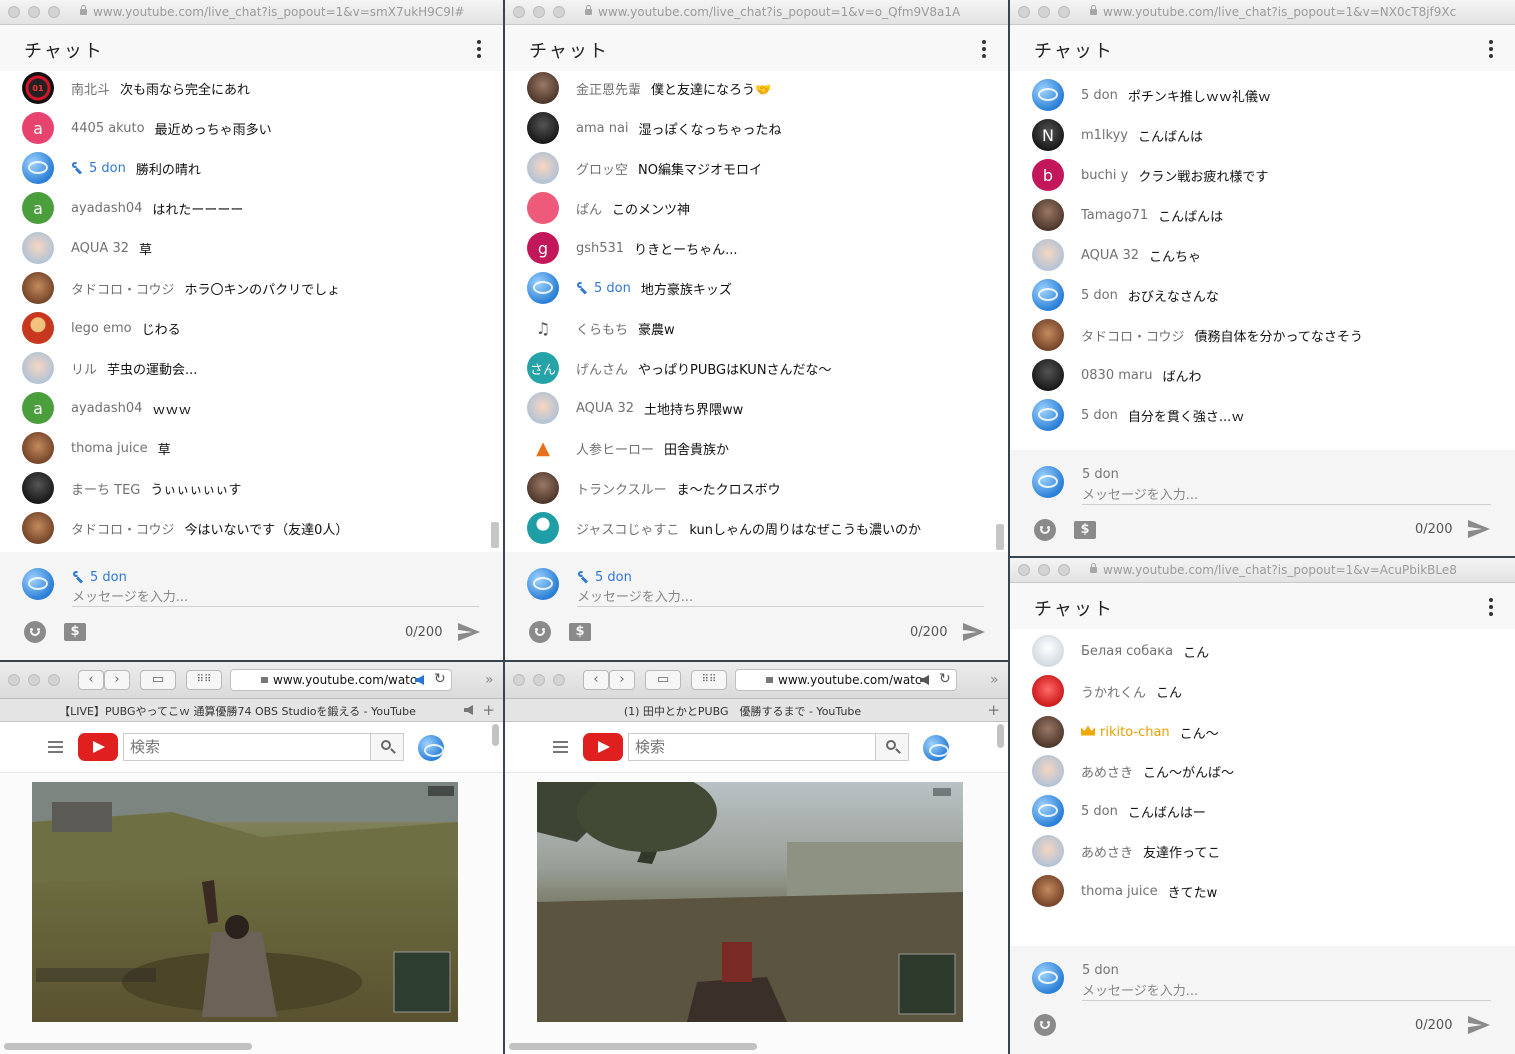 This screenshot has width=1515, height=1054. Describe the element at coordinates (608, 88) in the screenshot. I see `author-name: 金正恩先輩` at that location.